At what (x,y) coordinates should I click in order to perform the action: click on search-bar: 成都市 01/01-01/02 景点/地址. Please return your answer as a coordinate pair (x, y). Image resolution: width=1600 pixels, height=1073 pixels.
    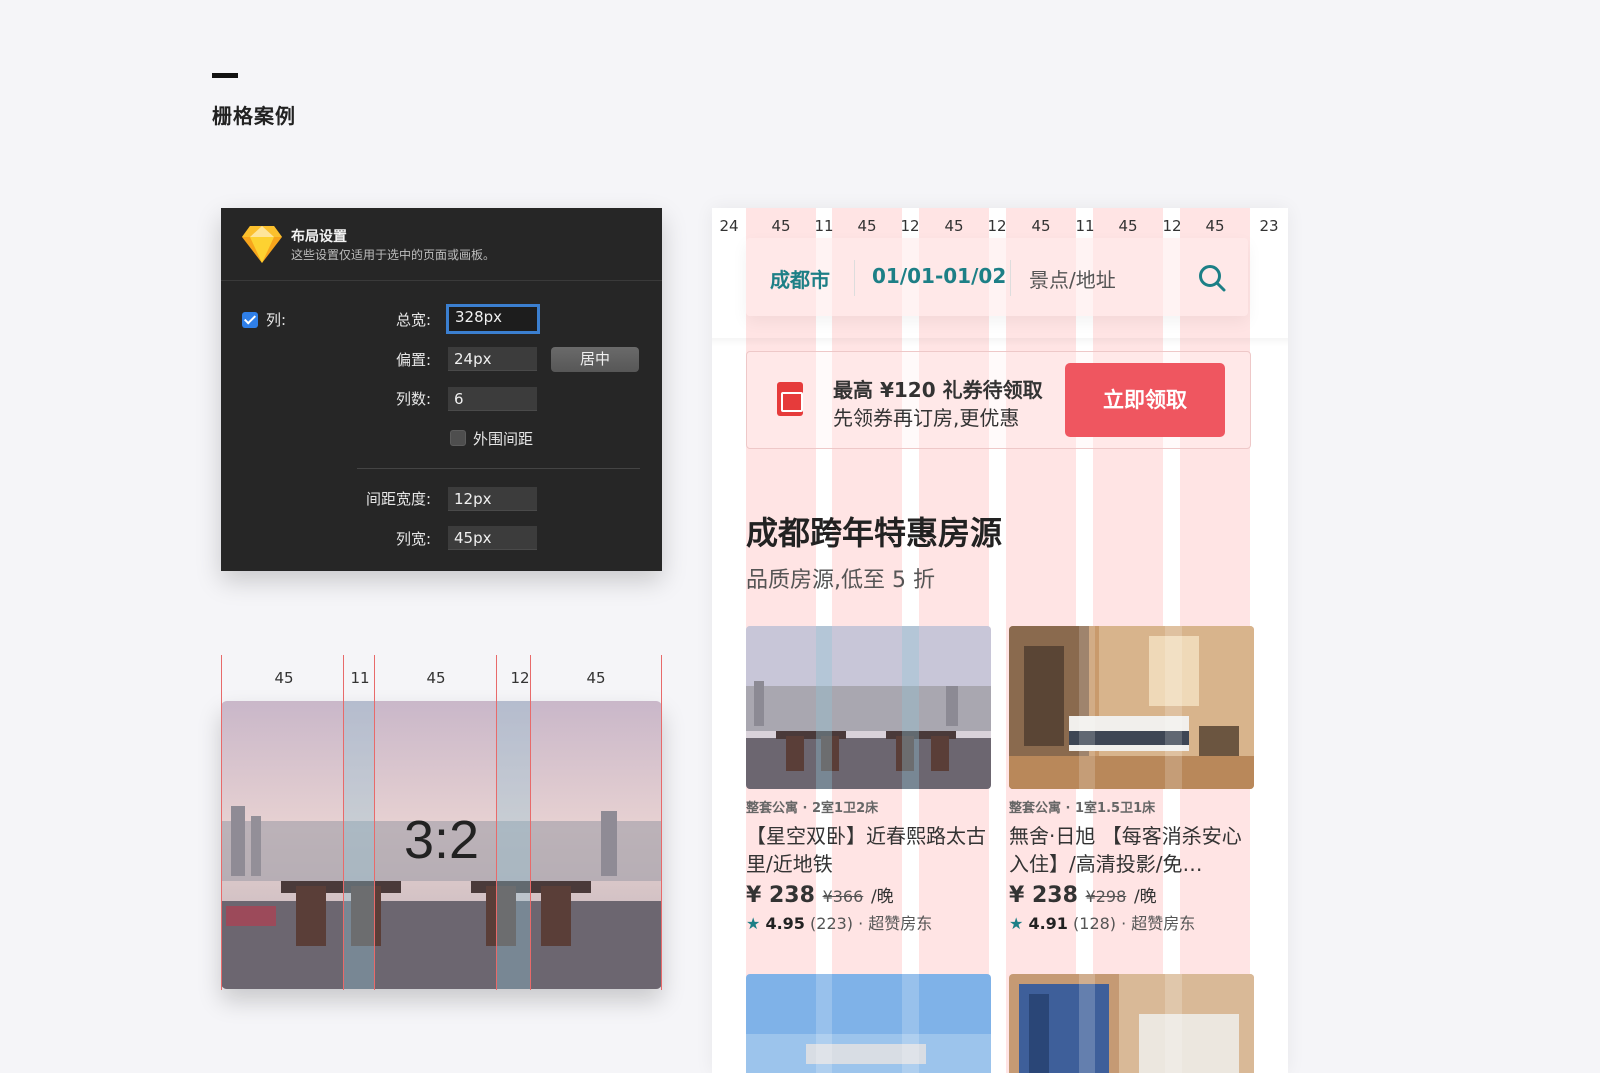
    Looking at the image, I should click on (997, 277).